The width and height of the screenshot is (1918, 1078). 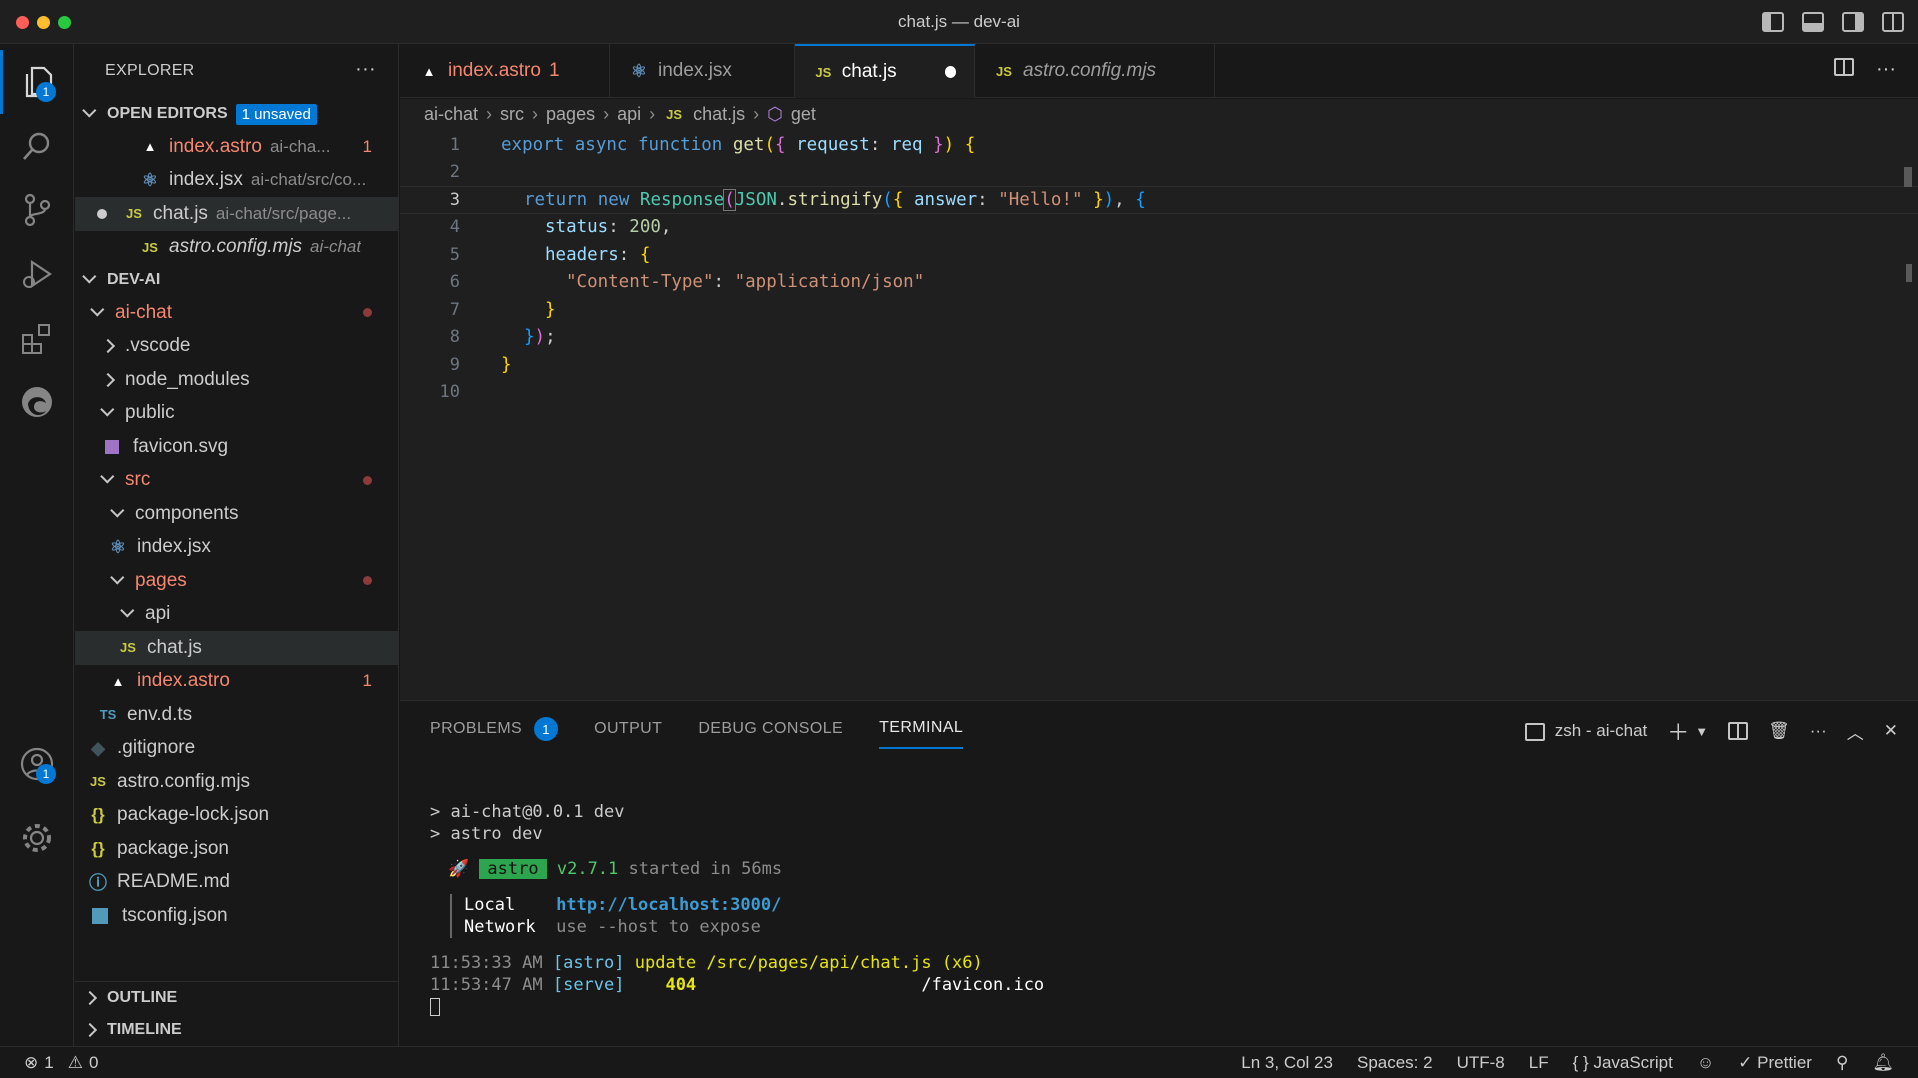 I want to click on editor-scrollbar, so click(x=1908, y=177).